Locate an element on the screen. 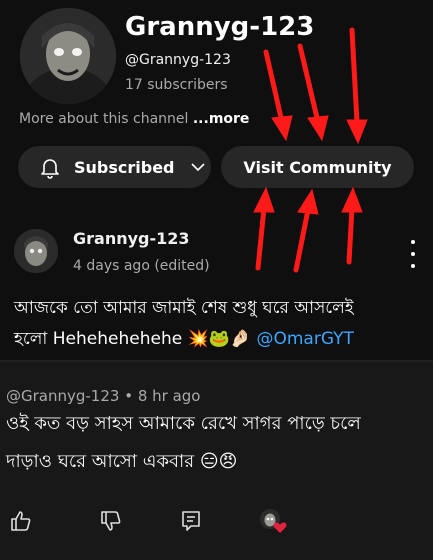 This screenshot has height=560, width=433. arrow-down-3-head is located at coordinates (357, 132).